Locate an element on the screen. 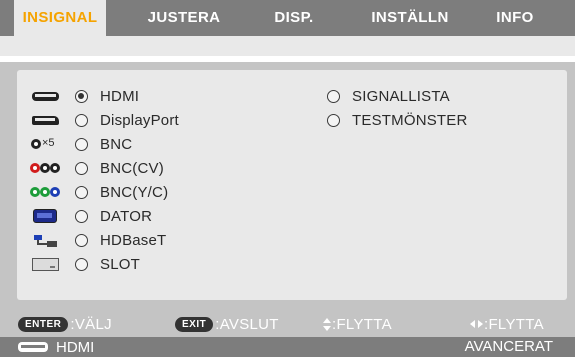 The width and height of the screenshot is (575, 357). help-move-horizontal-text: :FLYTTA is located at coordinates (514, 324).